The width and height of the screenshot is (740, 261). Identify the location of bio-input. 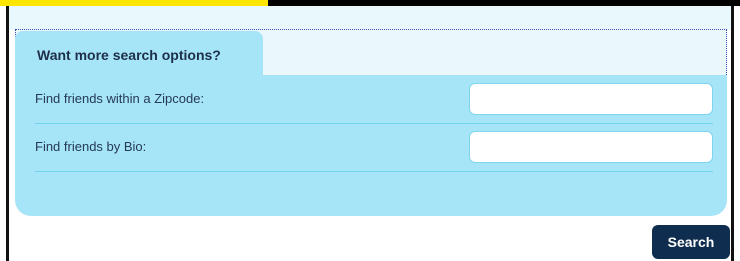
(591, 147).